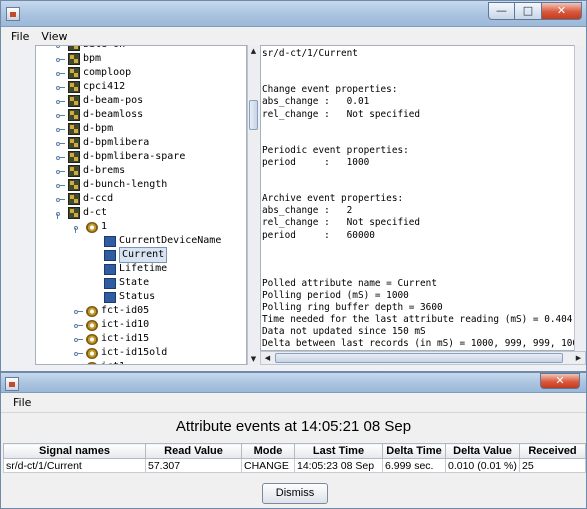  I want to click on tree-item: State, so click(120, 283).